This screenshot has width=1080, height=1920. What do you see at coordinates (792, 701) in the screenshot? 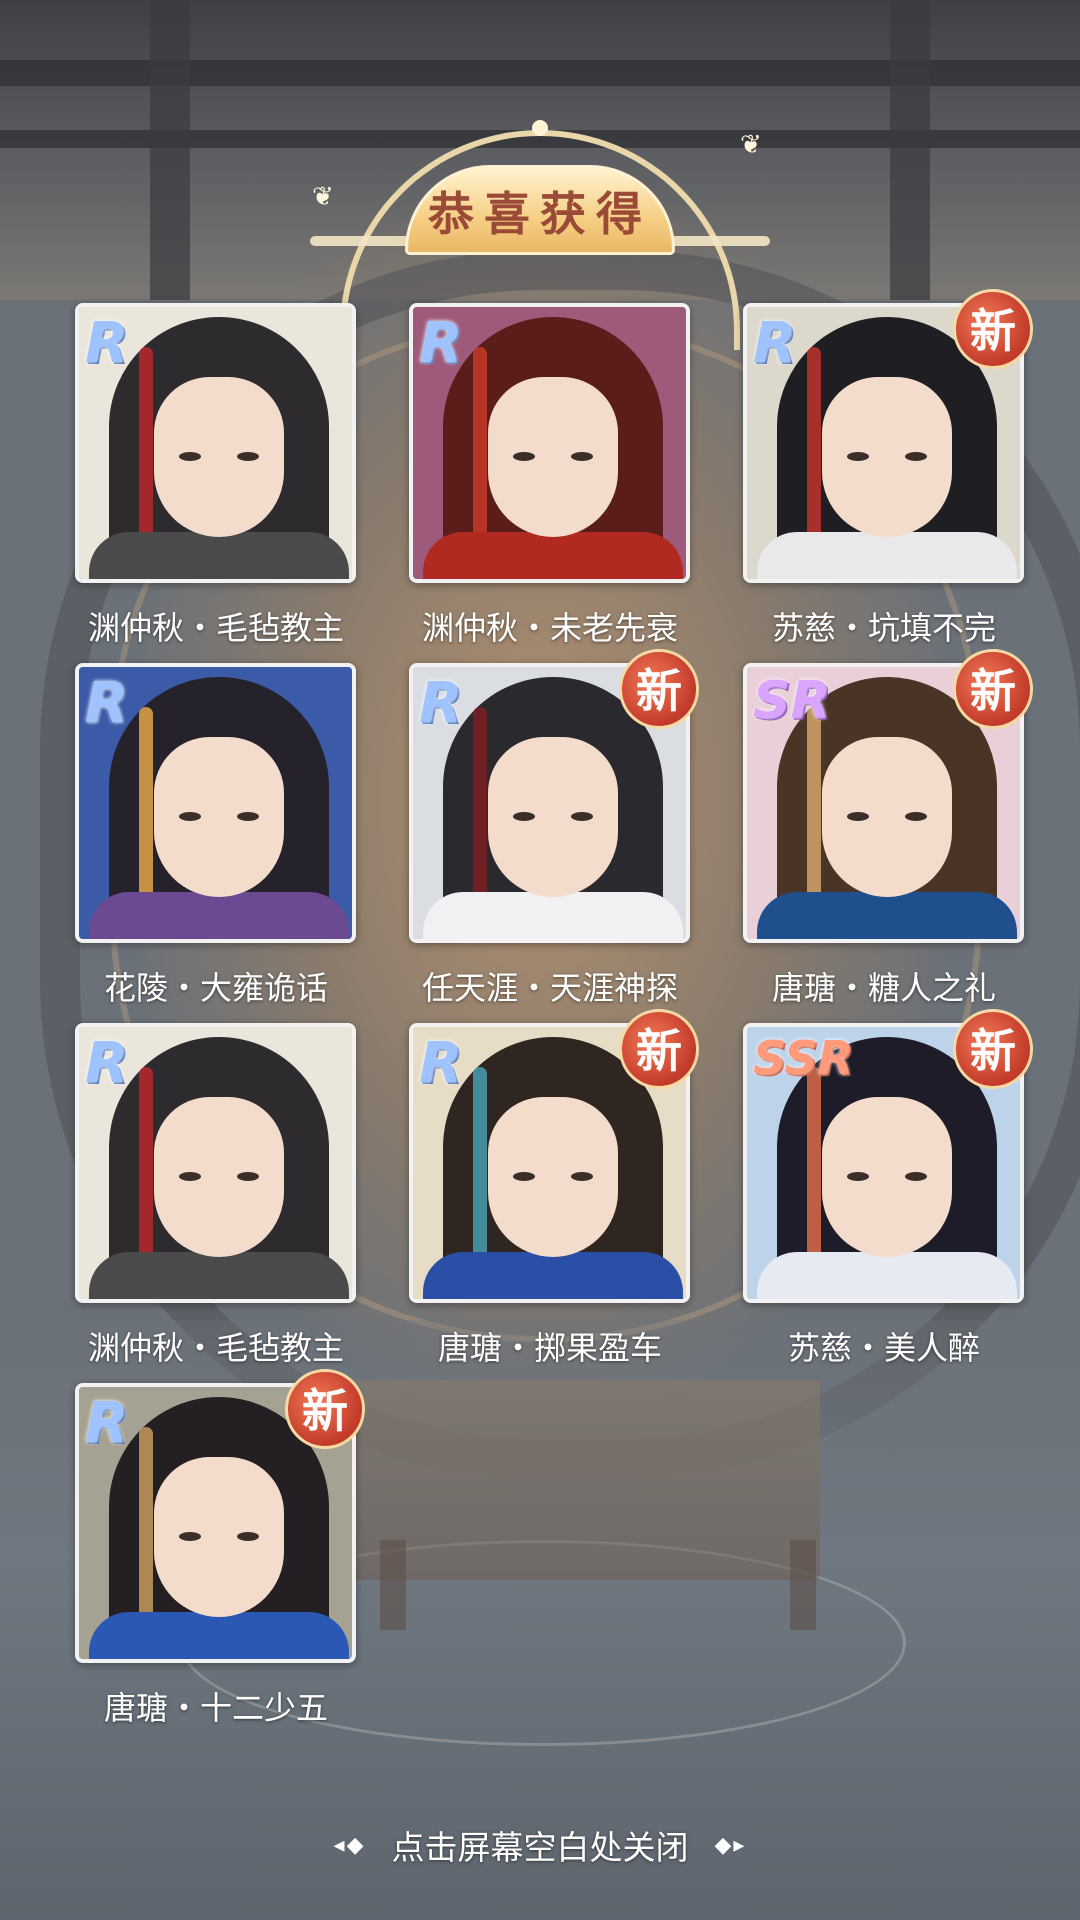
I see `rarity-badge: SR` at bounding box center [792, 701].